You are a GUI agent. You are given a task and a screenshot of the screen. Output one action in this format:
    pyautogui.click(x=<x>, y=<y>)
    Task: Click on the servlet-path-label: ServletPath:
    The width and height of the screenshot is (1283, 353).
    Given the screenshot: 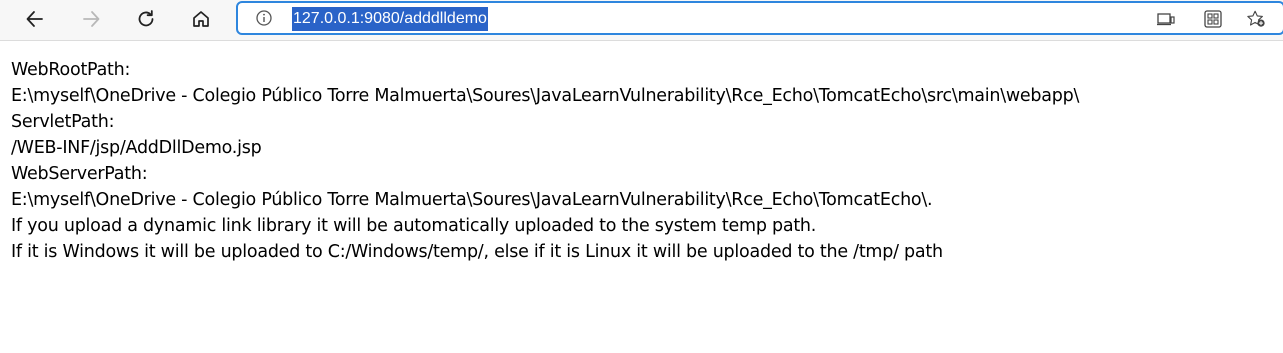 What is the action you would take?
    pyautogui.click(x=63, y=122)
    